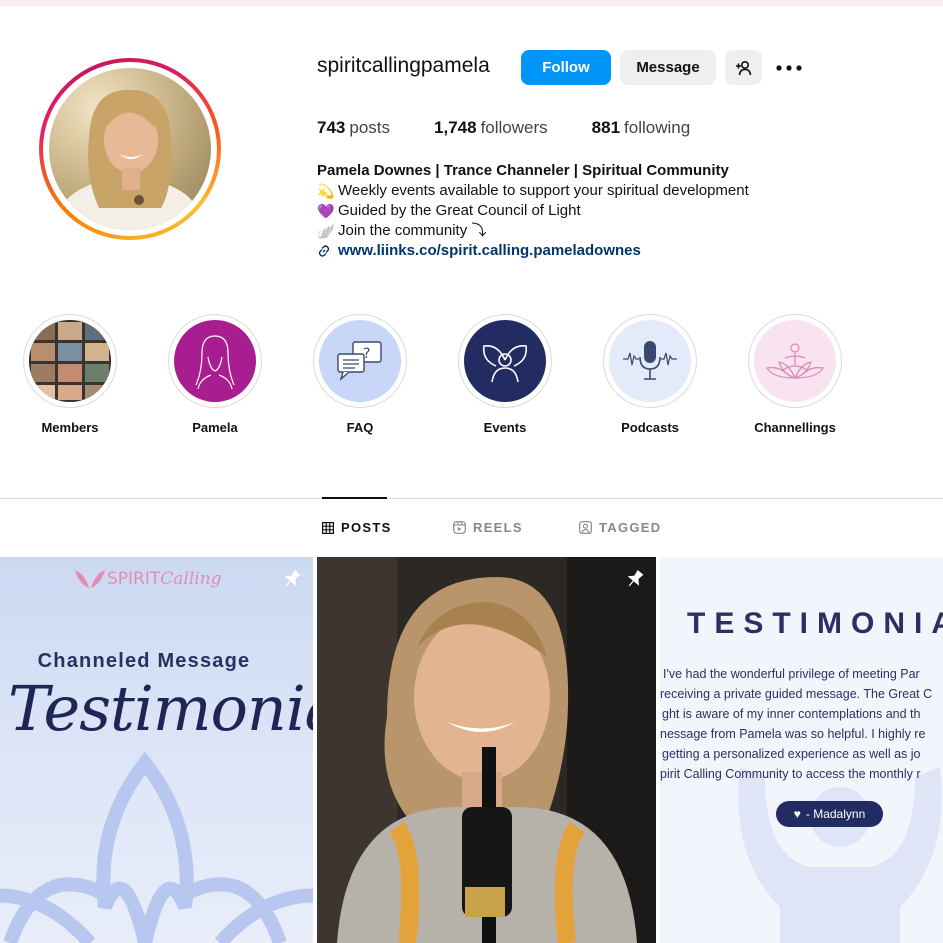  What do you see at coordinates (402, 230) in the screenshot?
I see `bio-line: 🪽 Join the community ⤵` at bounding box center [402, 230].